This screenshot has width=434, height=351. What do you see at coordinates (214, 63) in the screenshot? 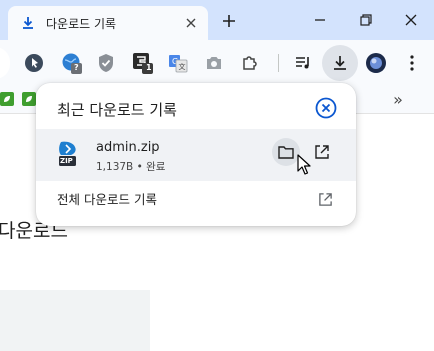
I see `camera-extension-icon` at bounding box center [214, 63].